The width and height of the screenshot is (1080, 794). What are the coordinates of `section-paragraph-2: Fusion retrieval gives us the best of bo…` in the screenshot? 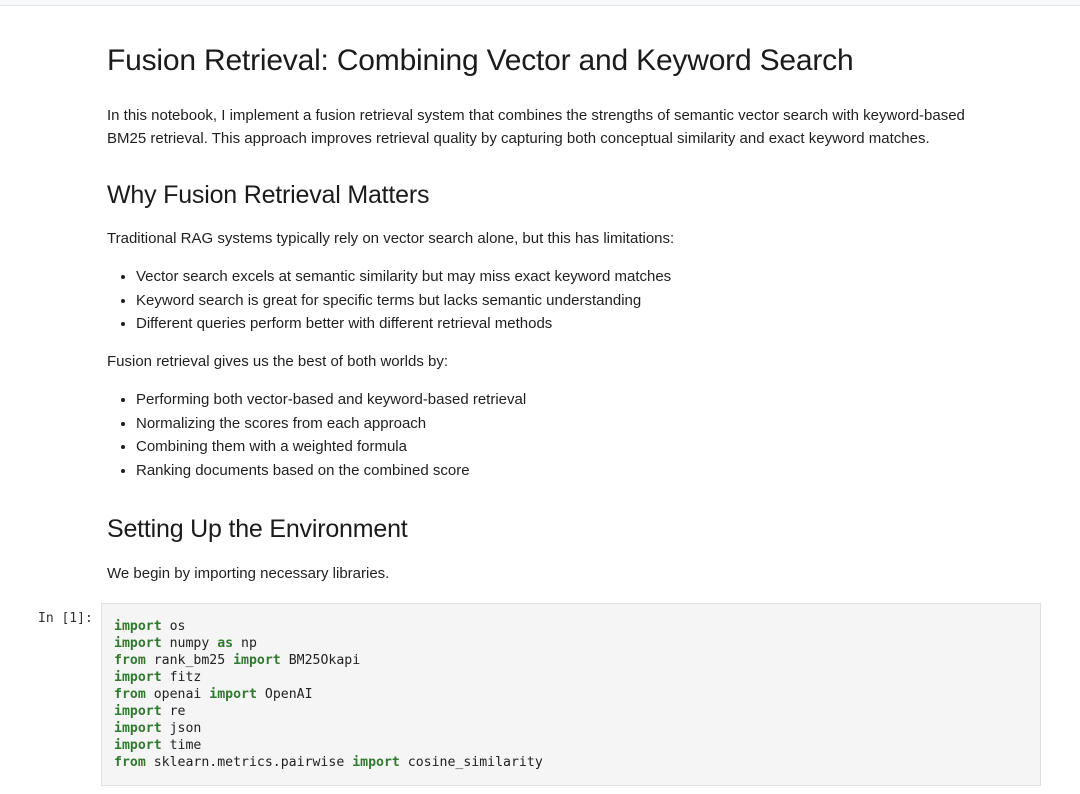 It's located at (278, 361).